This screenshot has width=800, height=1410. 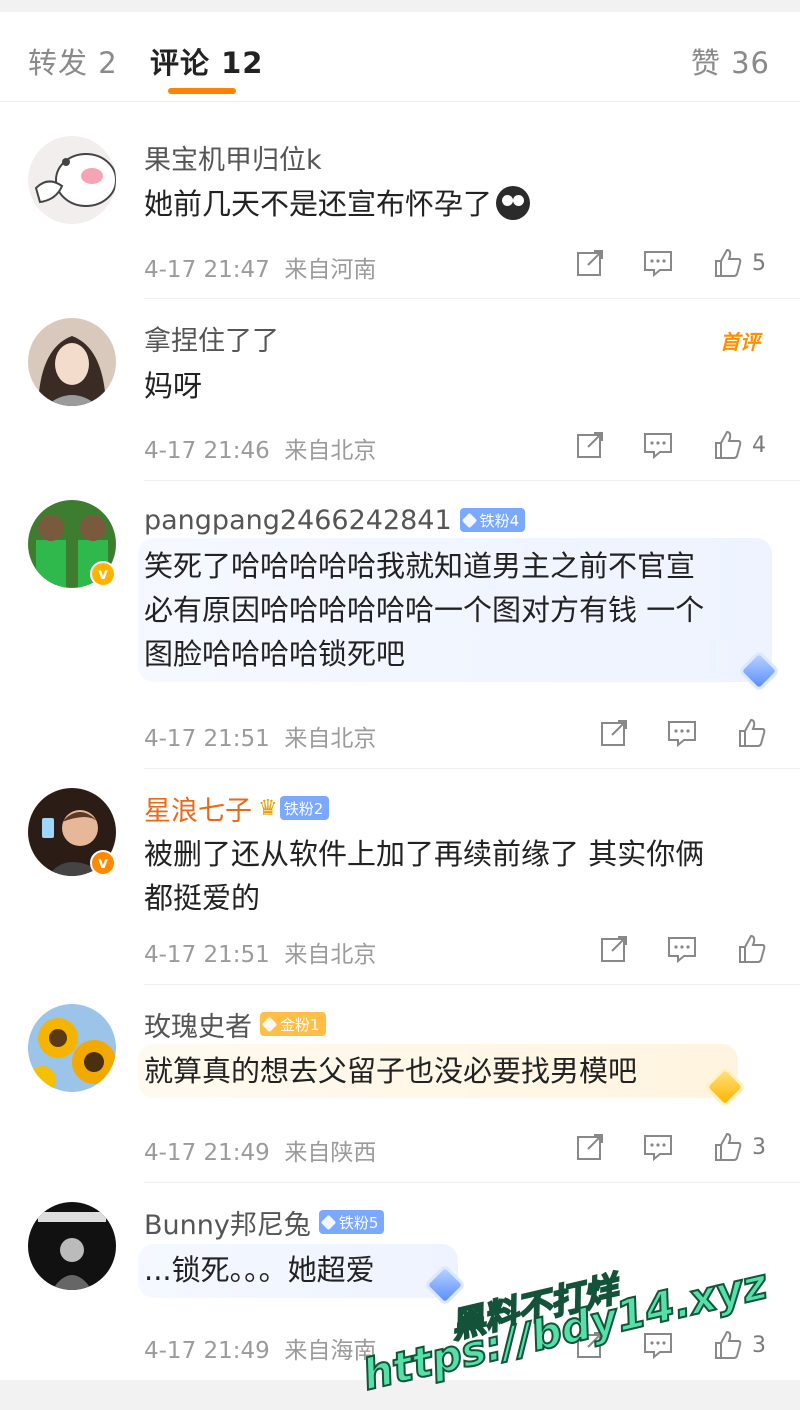 What do you see at coordinates (400, 57) in the screenshot?
I see `tab-bar: 转发 2 评论 12 赞 36` at bounding box center [400, 57].